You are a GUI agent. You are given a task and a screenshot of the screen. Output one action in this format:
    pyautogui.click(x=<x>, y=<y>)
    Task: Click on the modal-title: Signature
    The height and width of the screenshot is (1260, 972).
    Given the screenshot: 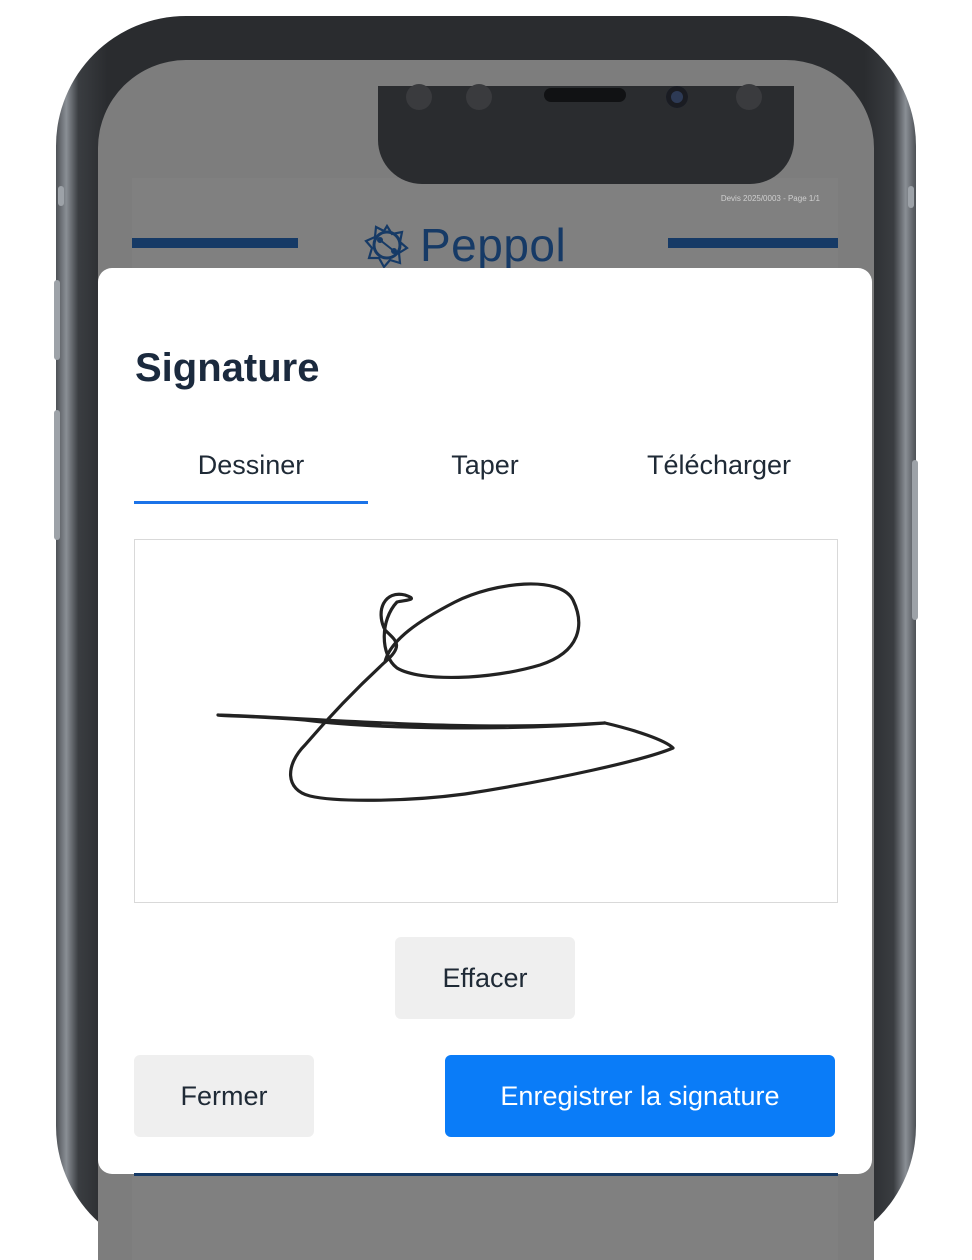 What is the action you would take?
    pyautogui.click(x=227, y=368)
    